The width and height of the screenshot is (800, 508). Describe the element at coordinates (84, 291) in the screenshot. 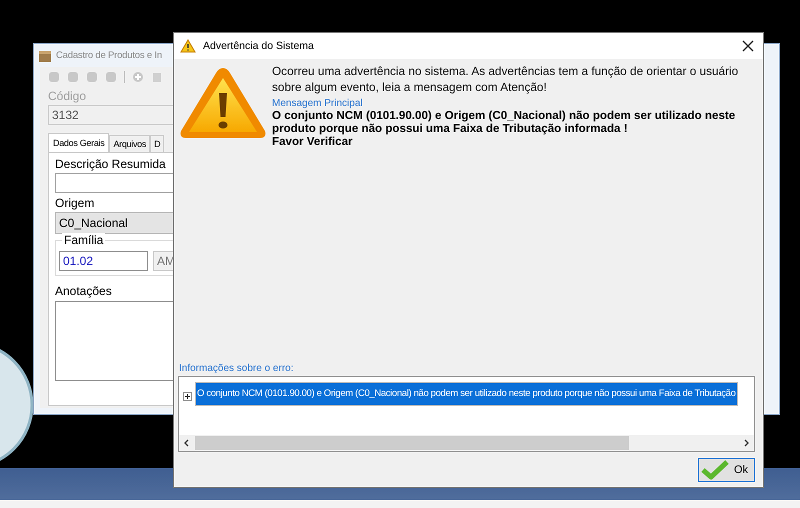

I see `field-label: Anotações` at that location.